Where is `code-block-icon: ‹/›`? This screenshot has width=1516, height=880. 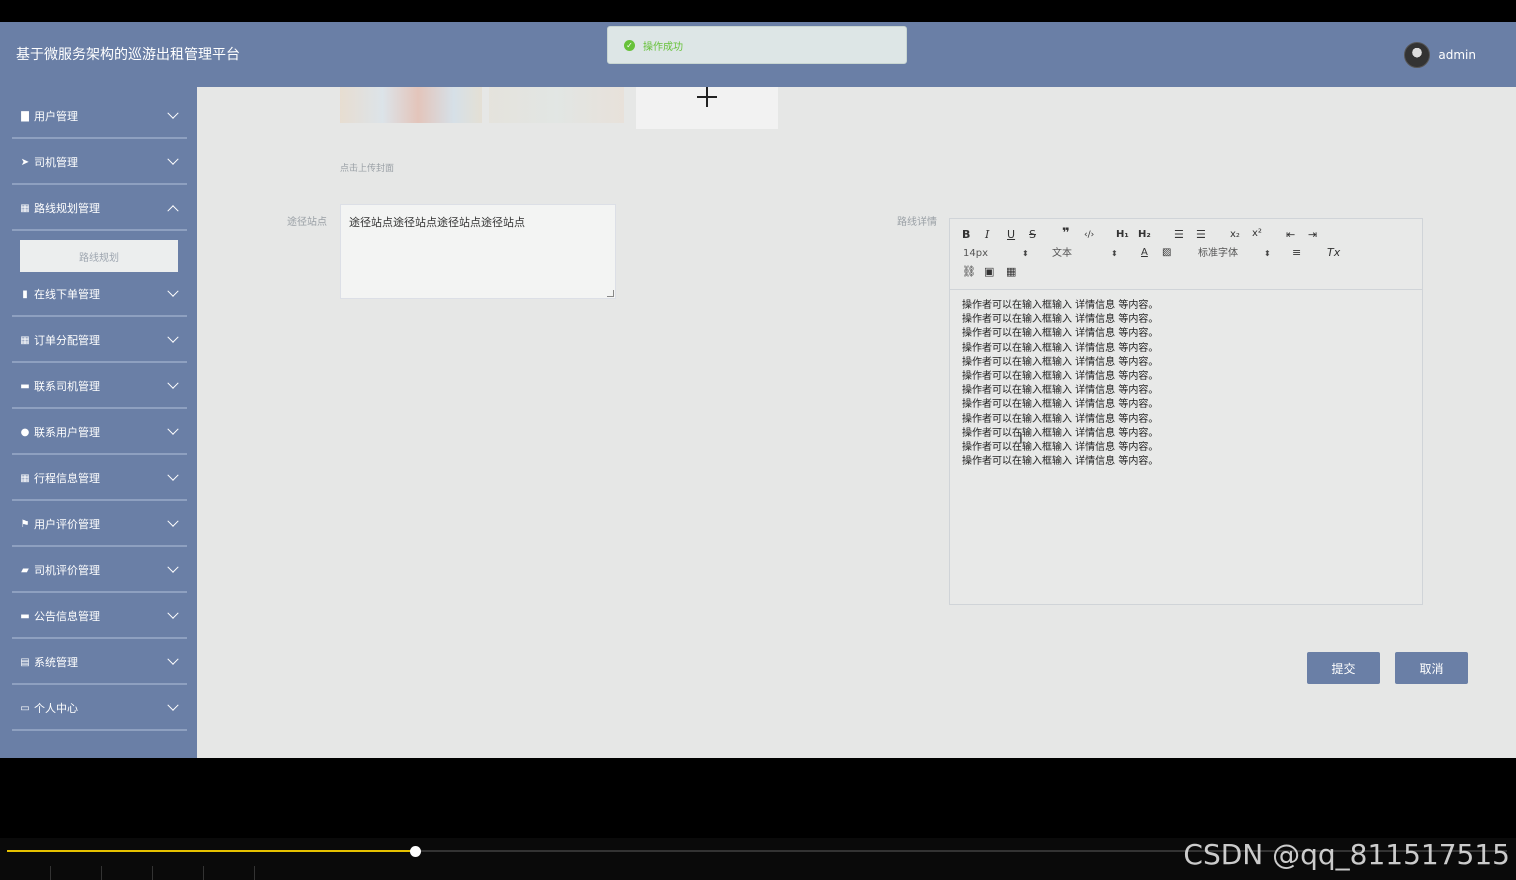 code-block-icon: ‹/› is located at coordinates (1089, 235).